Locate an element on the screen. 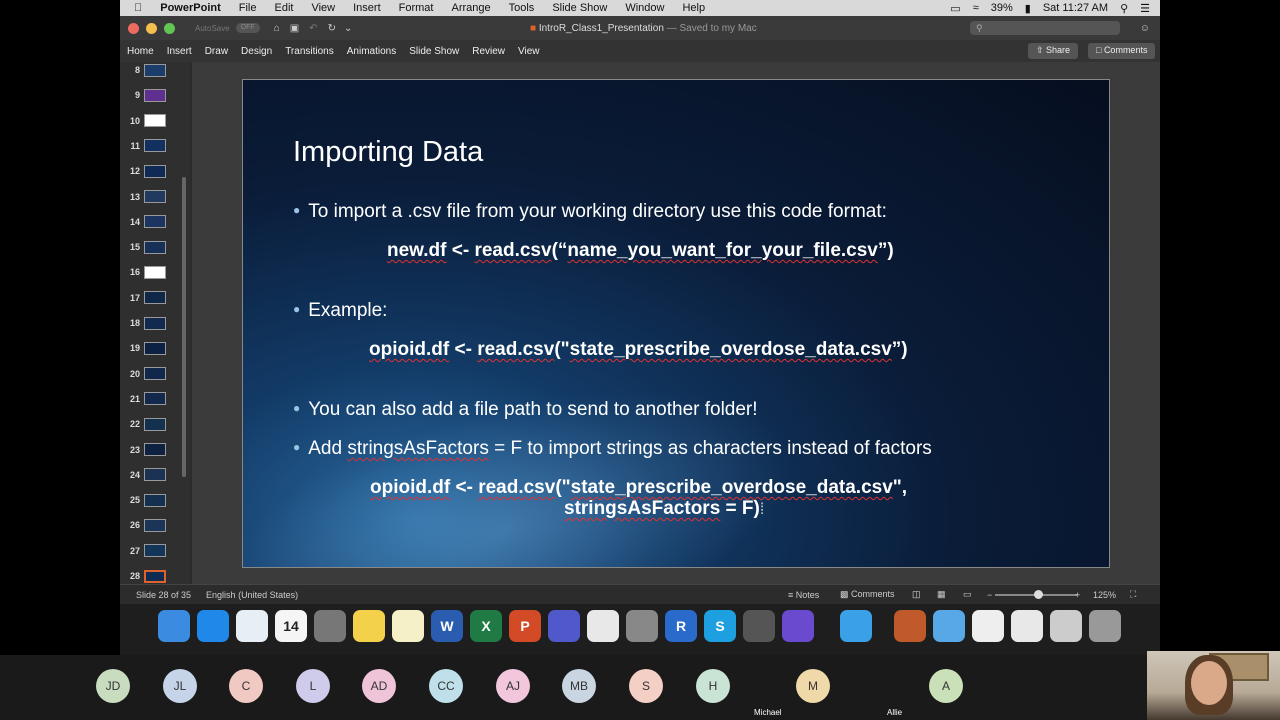  tab-design: Design is located at coordinates (256, 51).